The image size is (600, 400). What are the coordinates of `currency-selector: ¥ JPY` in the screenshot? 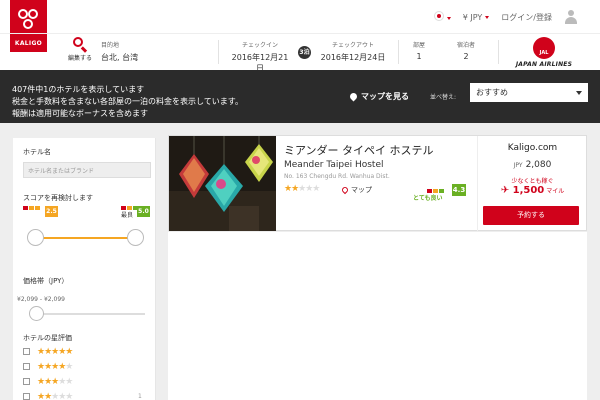 It's located at (476, 17).